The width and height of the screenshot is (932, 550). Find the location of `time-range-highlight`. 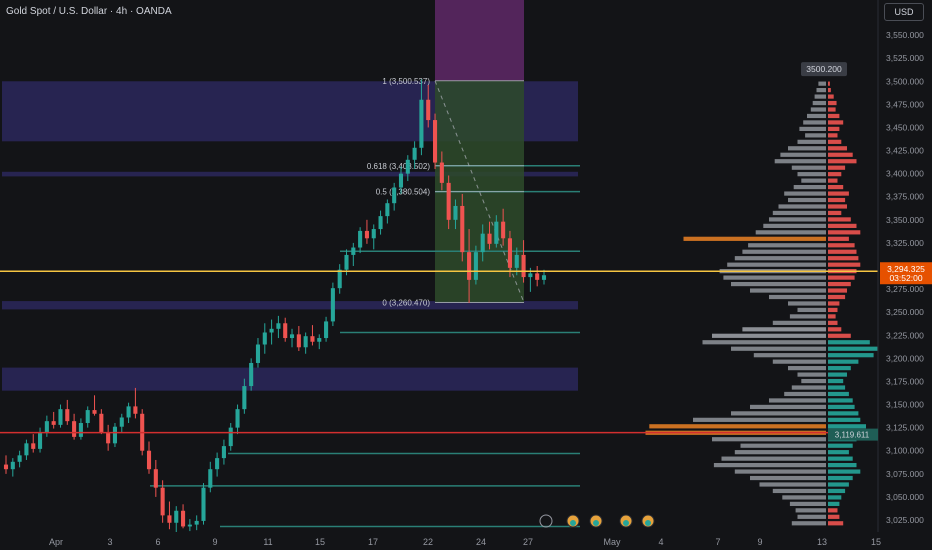

time-range-highlight is located at coordinates (479, 40).